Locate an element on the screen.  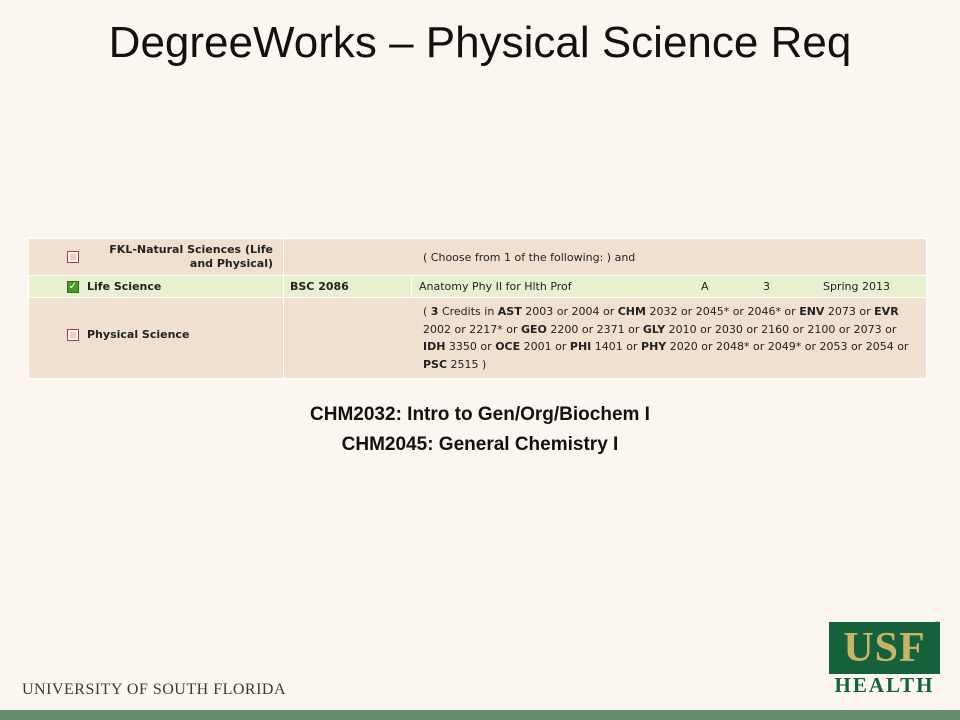
requirement-label-cell: ✓ Life Science is located at coordinates (156, 286).